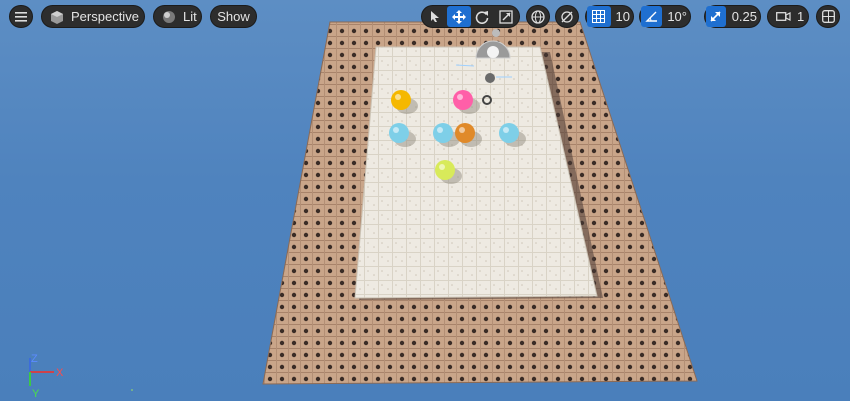 This screenshot has height=401, width=850. I want to click on layout-icon, so click(828, 16).